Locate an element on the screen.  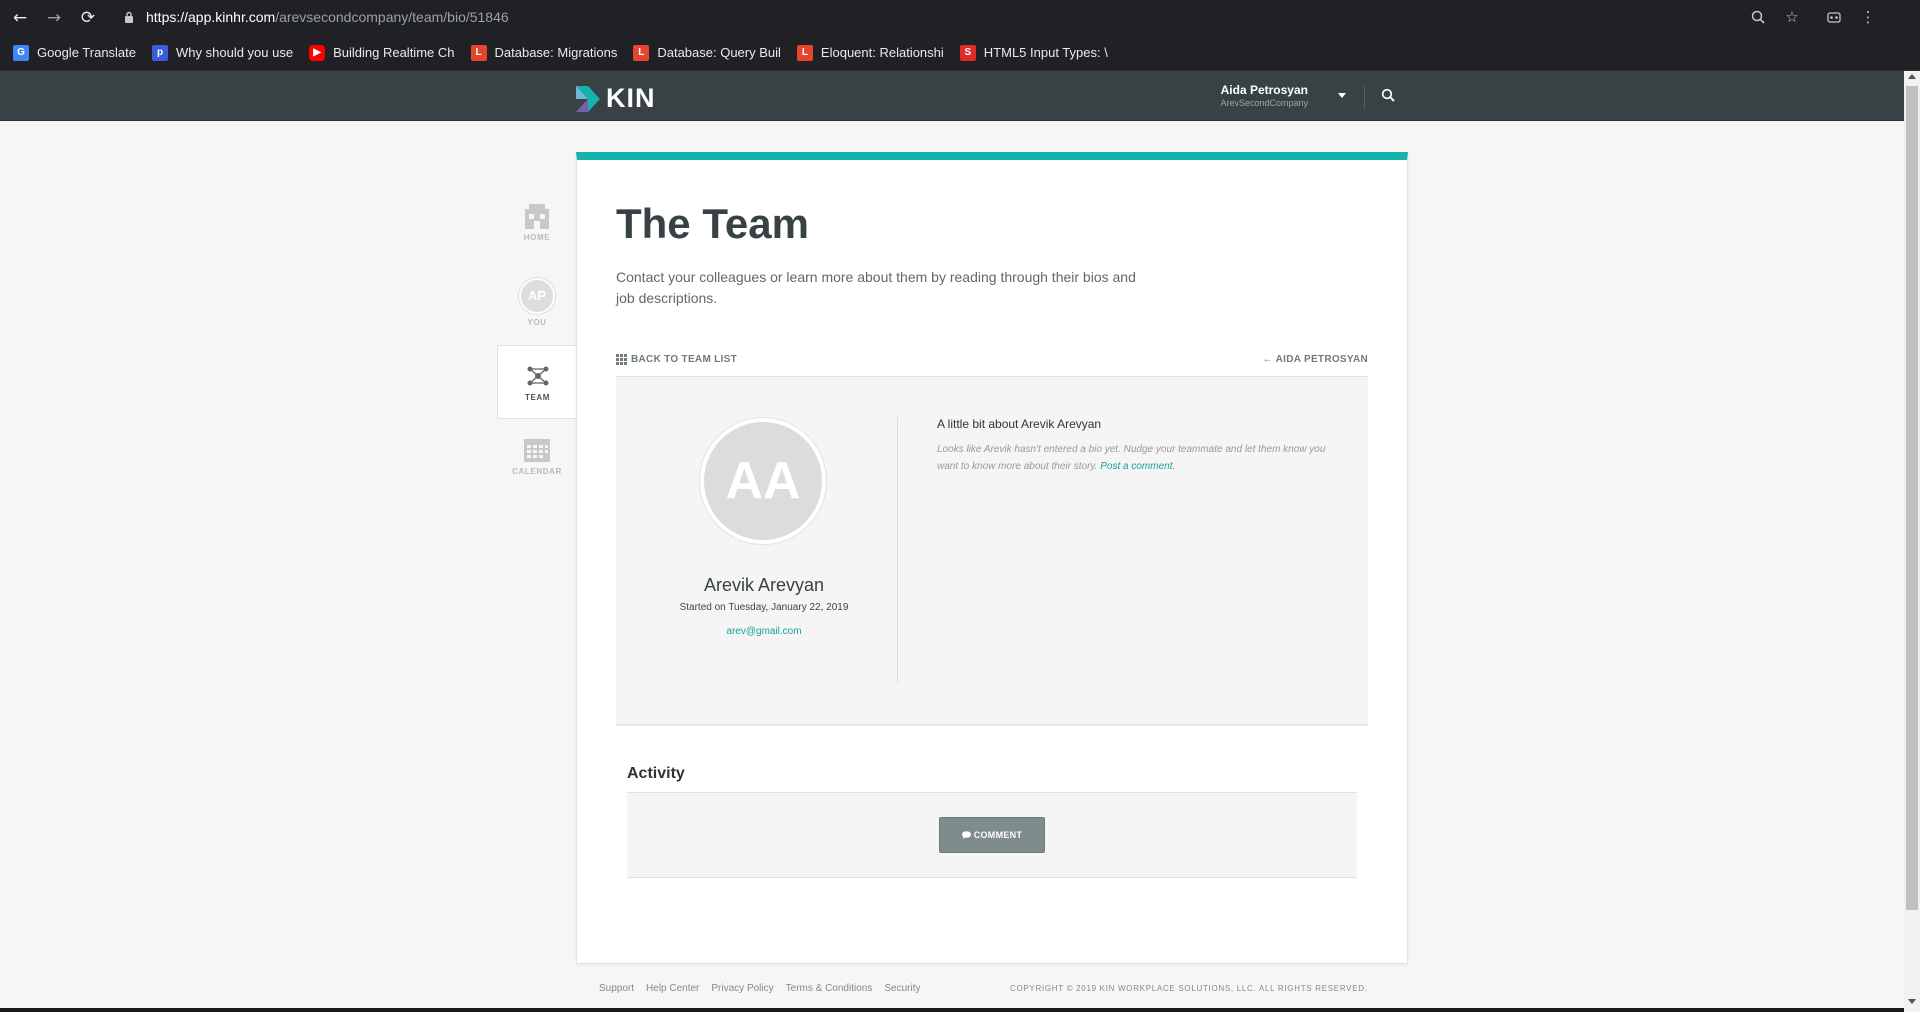
nav-home: HOME is located at coordinates (537, 222).